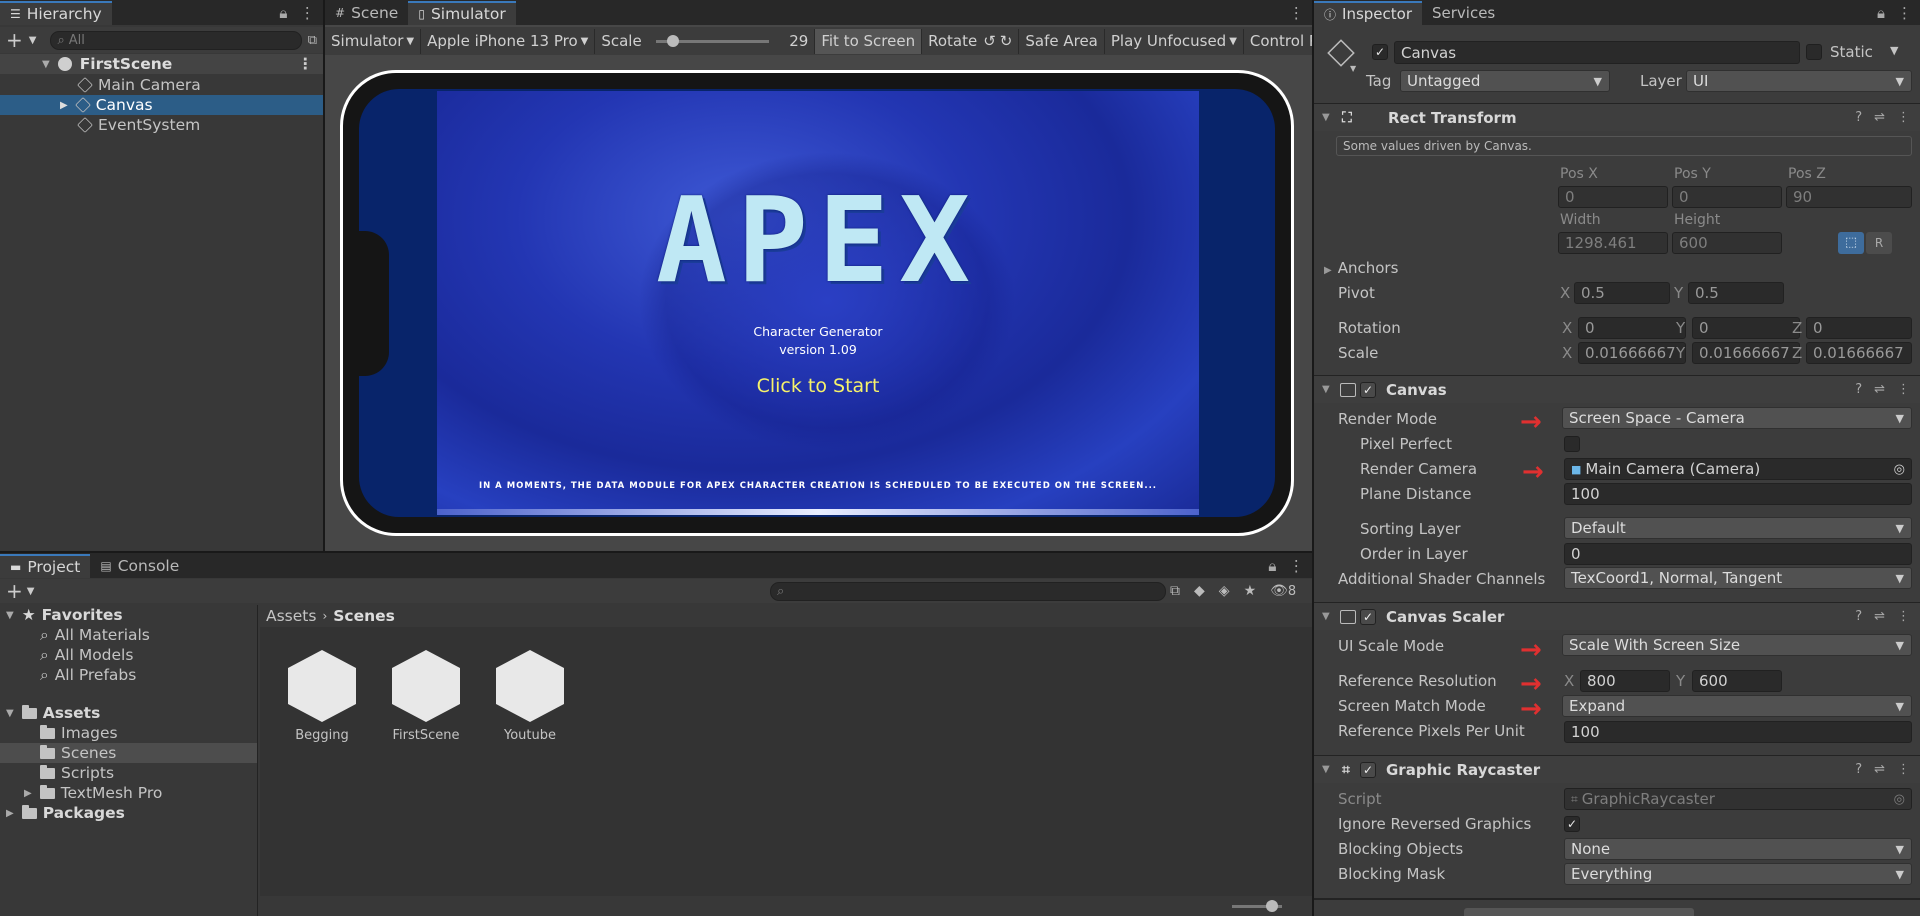  Describe the element at coordinates (1738, 578) in the screenshot. I see `shader-channels-dropdown: TexCoord1, Normal, Tangent ▼` at that location.